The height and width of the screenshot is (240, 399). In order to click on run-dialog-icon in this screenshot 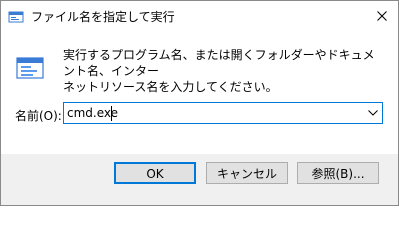, I will do `click(16, 17)`.